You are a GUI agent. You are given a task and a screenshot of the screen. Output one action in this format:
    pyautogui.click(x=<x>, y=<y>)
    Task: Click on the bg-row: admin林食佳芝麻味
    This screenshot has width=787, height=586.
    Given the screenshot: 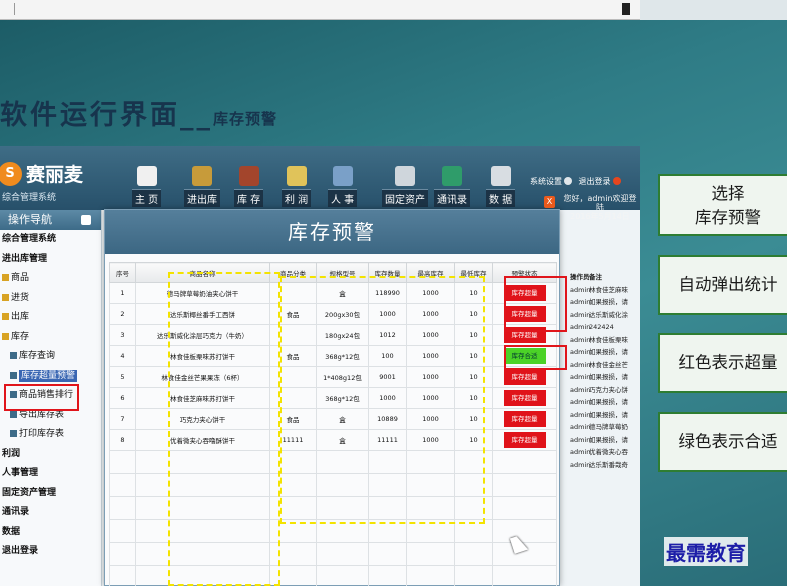 What is the action you would take?
    pyautogui.click(x=601, y=290)
    